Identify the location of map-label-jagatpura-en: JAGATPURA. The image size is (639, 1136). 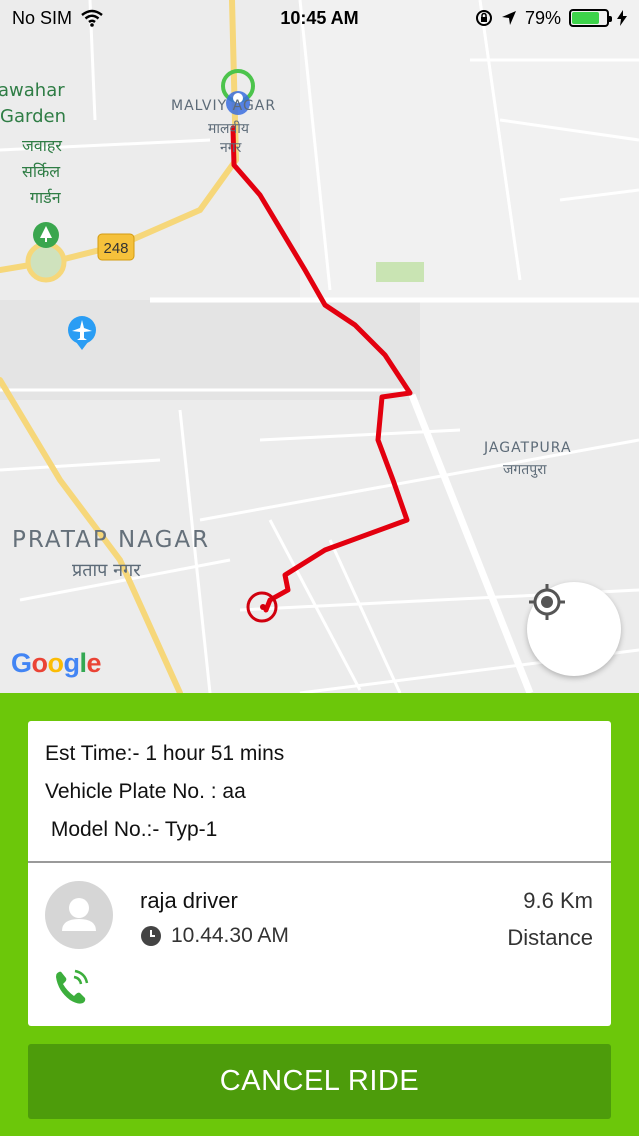
(528, 448).